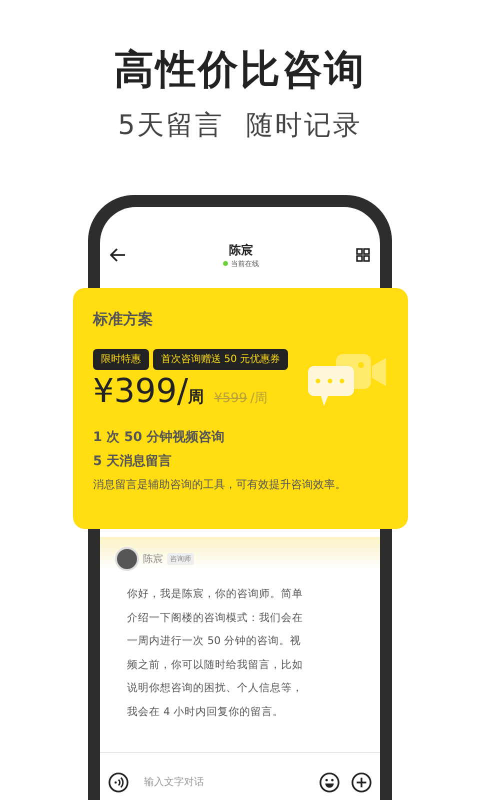 Image resolution: width=480 pixels, height=800 pixels. I want to click on voice-icon, so click(118, 782).